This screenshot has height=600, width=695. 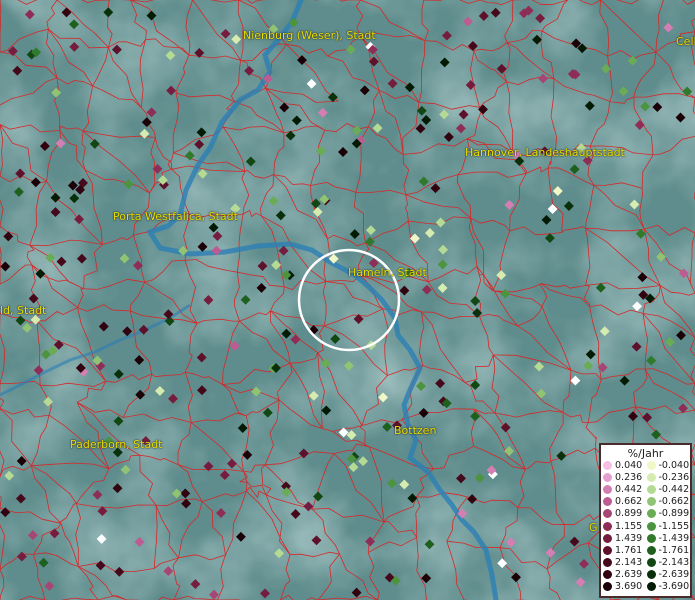 I want to click on legend-label: 1.761, so click(x=629, y=550).